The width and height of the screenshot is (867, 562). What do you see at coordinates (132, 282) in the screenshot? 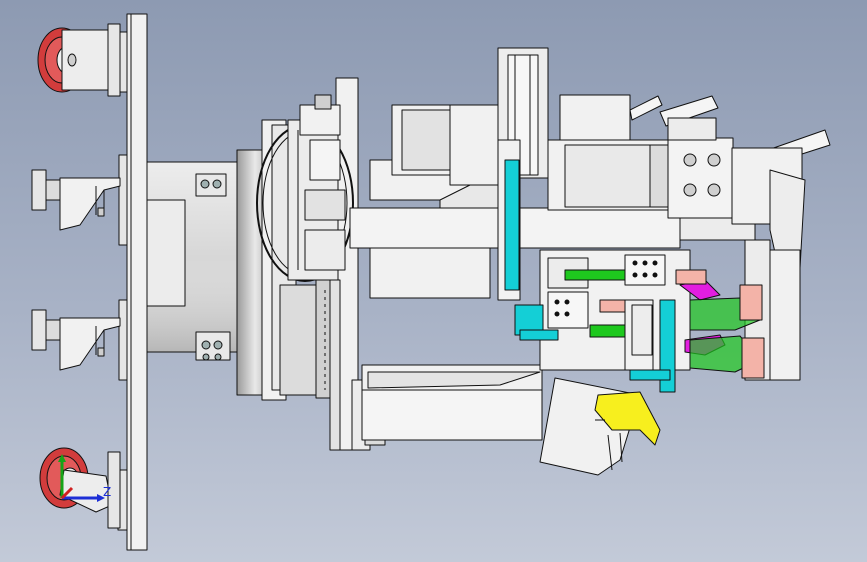
I see `base-plate` at bounding box center [132, 282].